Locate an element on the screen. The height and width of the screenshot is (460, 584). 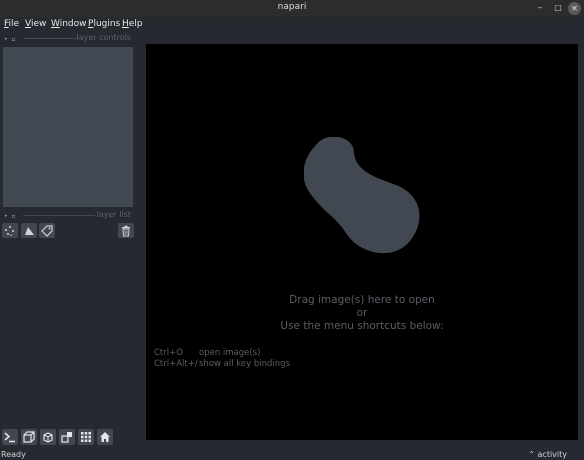
layer-buttons is located at coordinates (68, 231).